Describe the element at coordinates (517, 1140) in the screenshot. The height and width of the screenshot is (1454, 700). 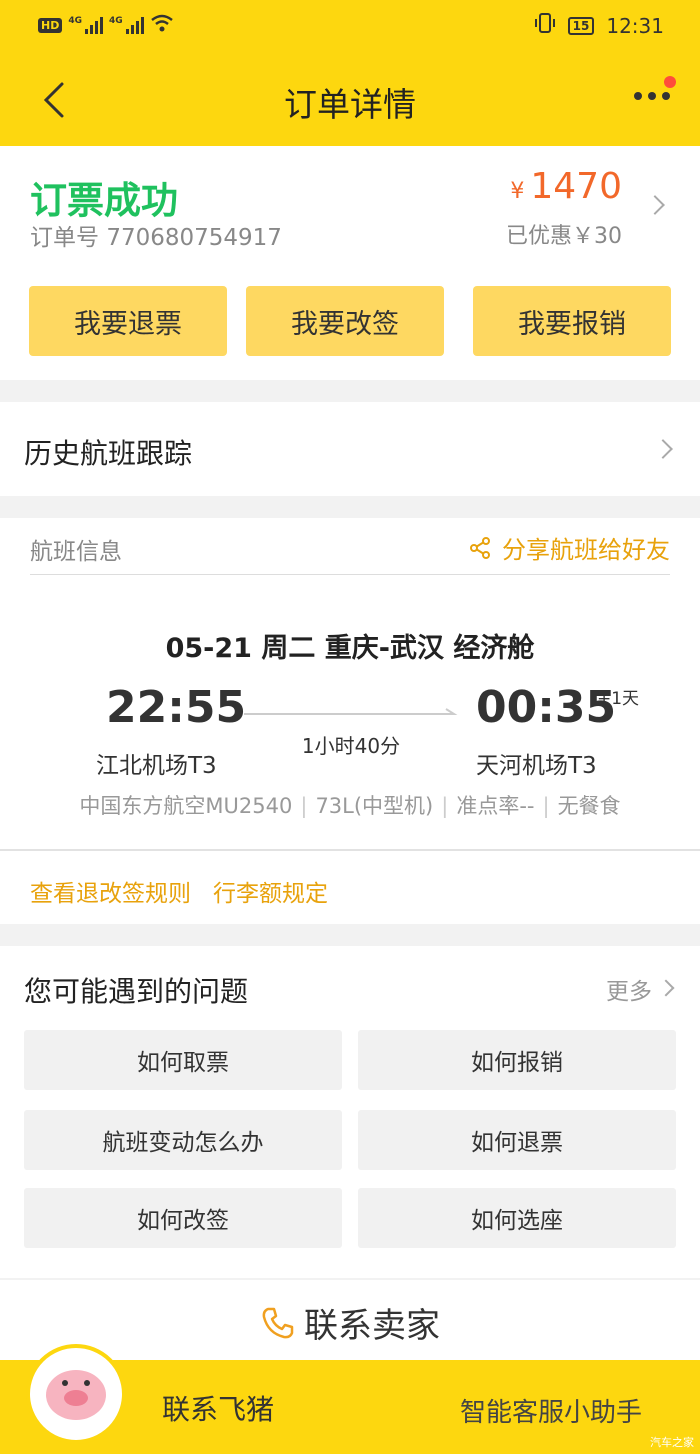
I see `faq-item: 如何退票` at that location.